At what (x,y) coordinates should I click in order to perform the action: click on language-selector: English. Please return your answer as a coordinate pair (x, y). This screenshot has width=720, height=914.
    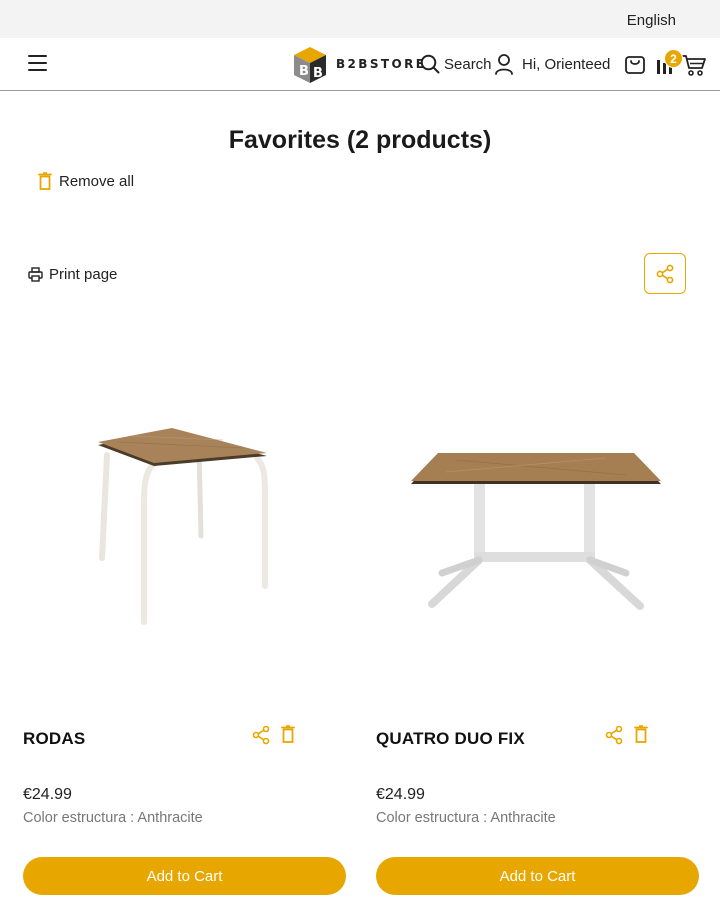
    Looking at the image, I should click on (651, 20).